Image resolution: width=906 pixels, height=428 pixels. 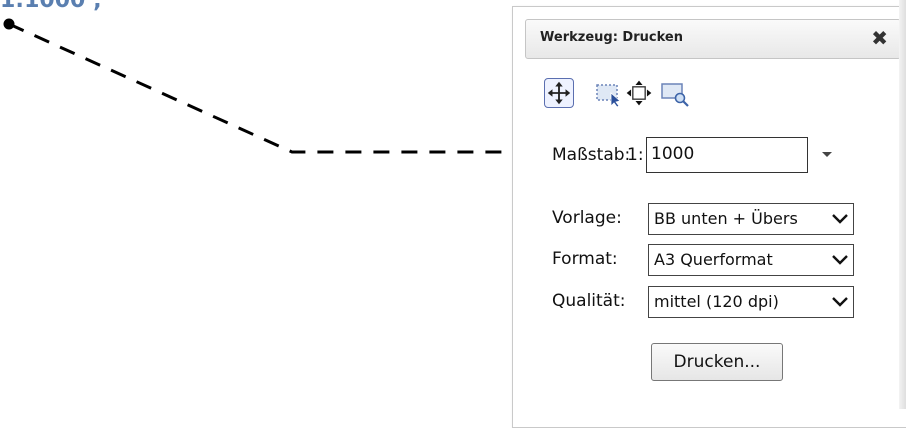 What do you see at coordinates (726, 218) in the screenshot?
I see `template-select-value: BB unten + Übers` at bounding box center [726, 218].